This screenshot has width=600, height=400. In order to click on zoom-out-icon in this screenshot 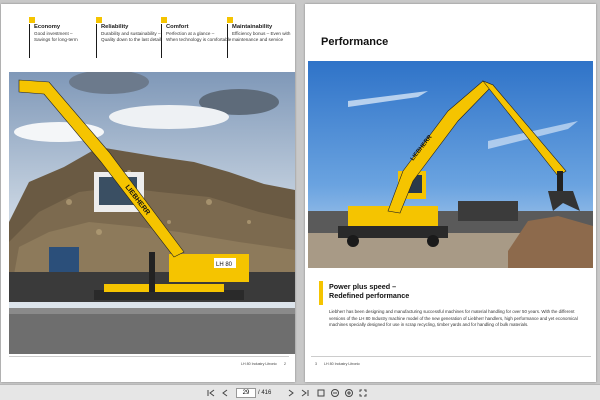, I will do `click(335, 393)`.